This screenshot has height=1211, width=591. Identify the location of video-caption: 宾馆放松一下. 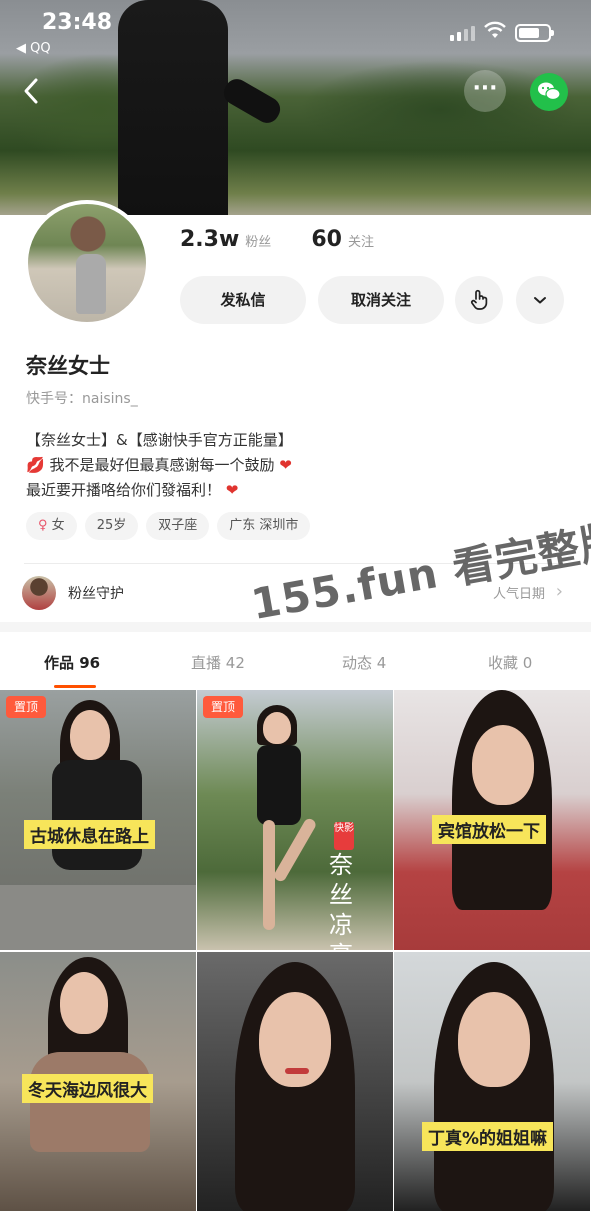
(489, 829).